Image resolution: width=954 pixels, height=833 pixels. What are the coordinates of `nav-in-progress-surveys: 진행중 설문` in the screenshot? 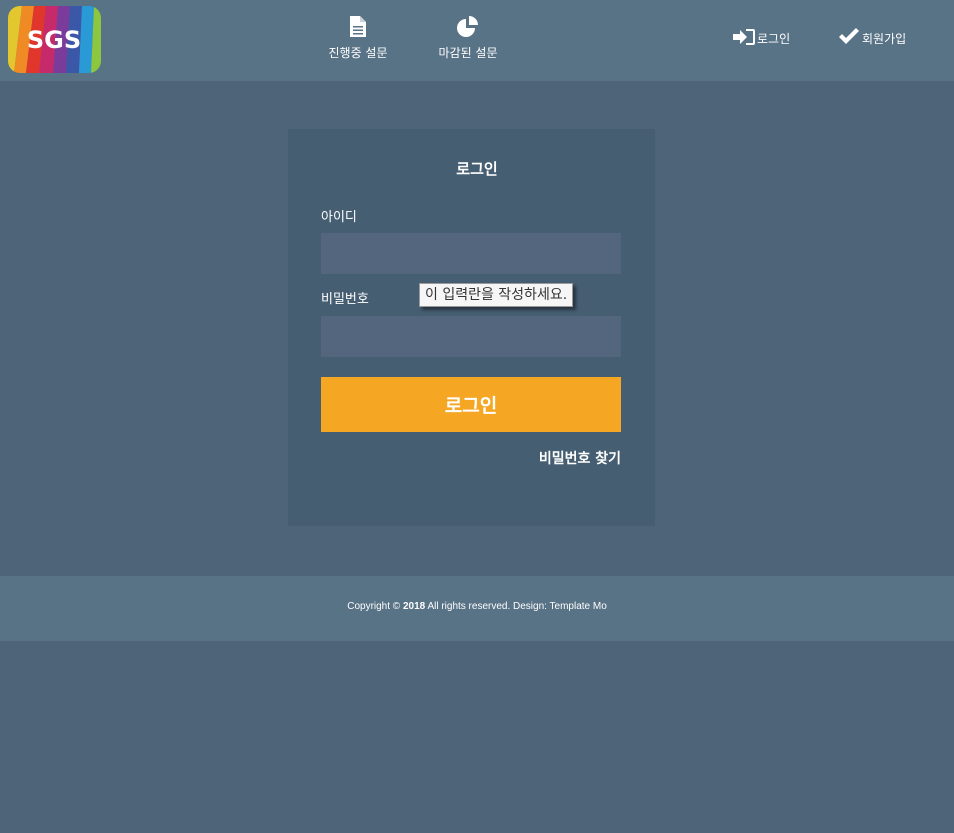 It's located at (358, 40).